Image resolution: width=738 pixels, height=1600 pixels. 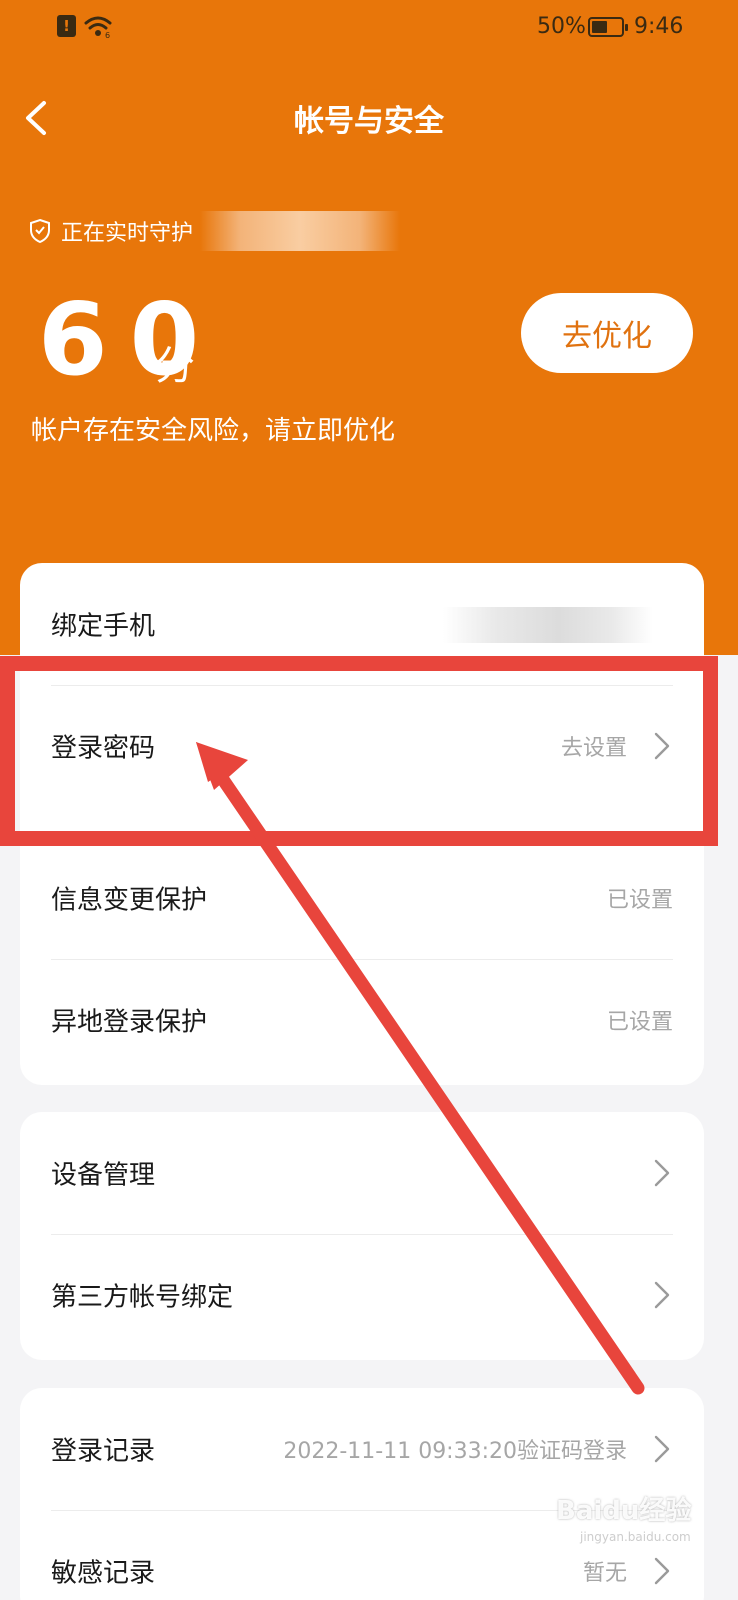 I want to click on guard-status: 正在实时守护, so click(x=110, y=231).